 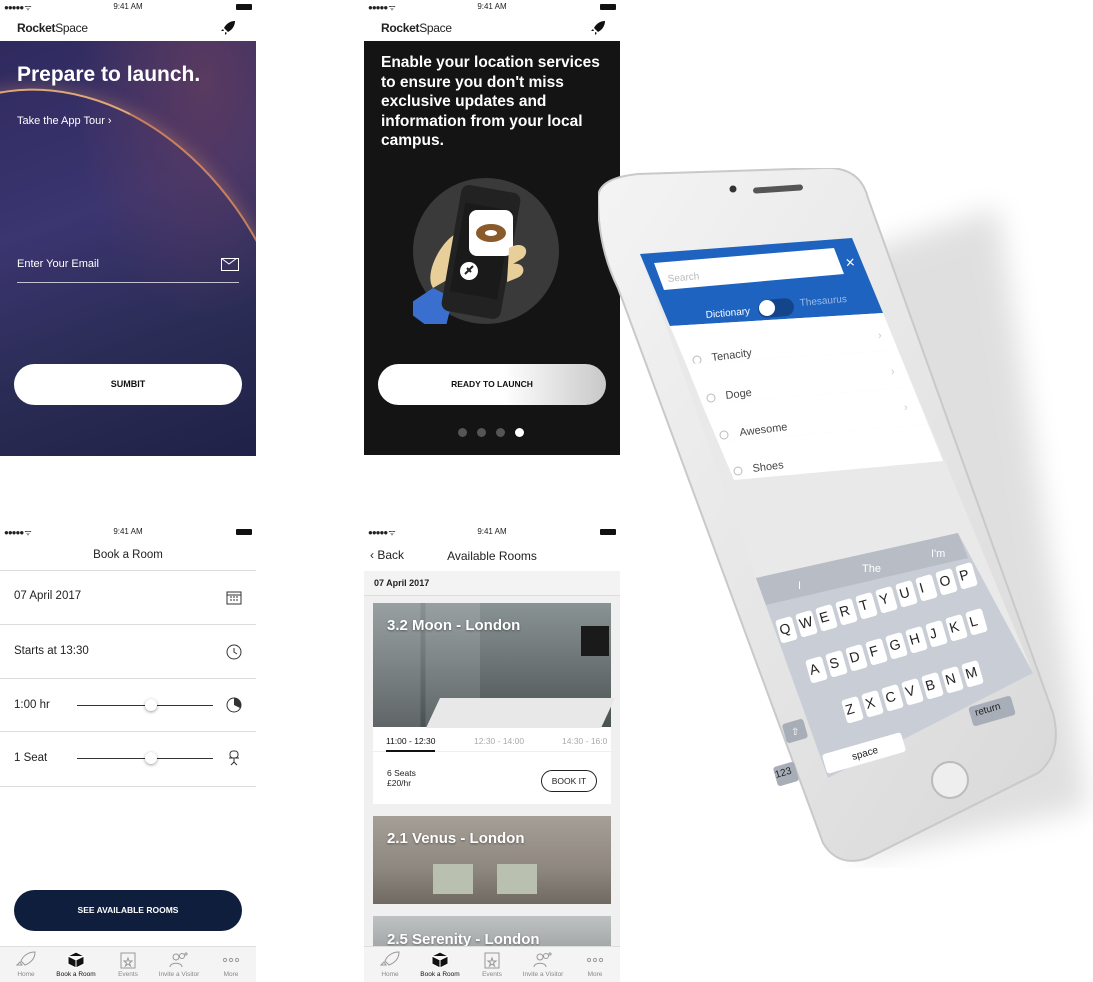 What do you see at coordinates (48, 596) in the screenshot?
I see `date-value: 07 April 2017` at bounding box center [48, 596].